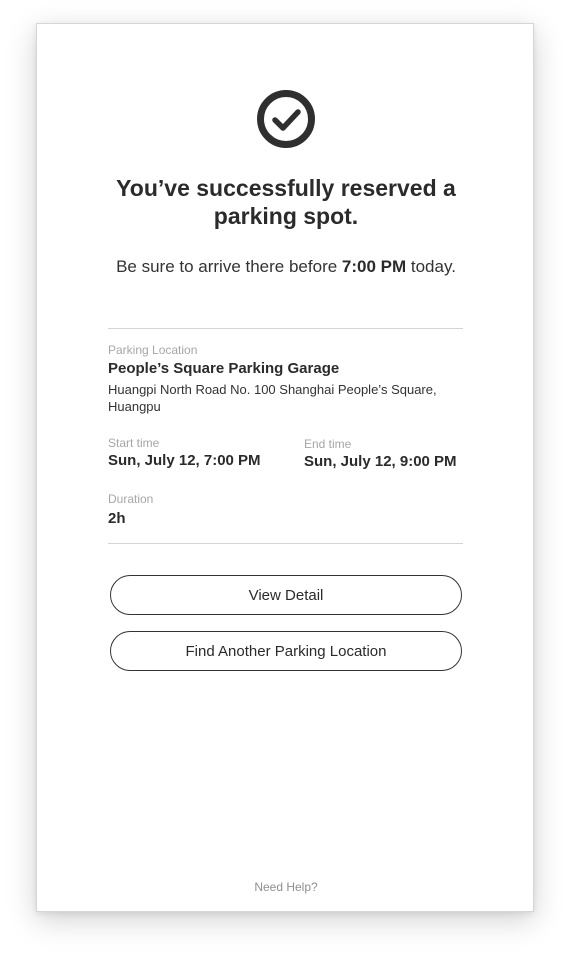 This screenshot has height=962, width=572. Describe the element at coordinates (184, 460) in the screenshot. I see `start-time-value: Sun, July 12, 7:00 PM` at that location.